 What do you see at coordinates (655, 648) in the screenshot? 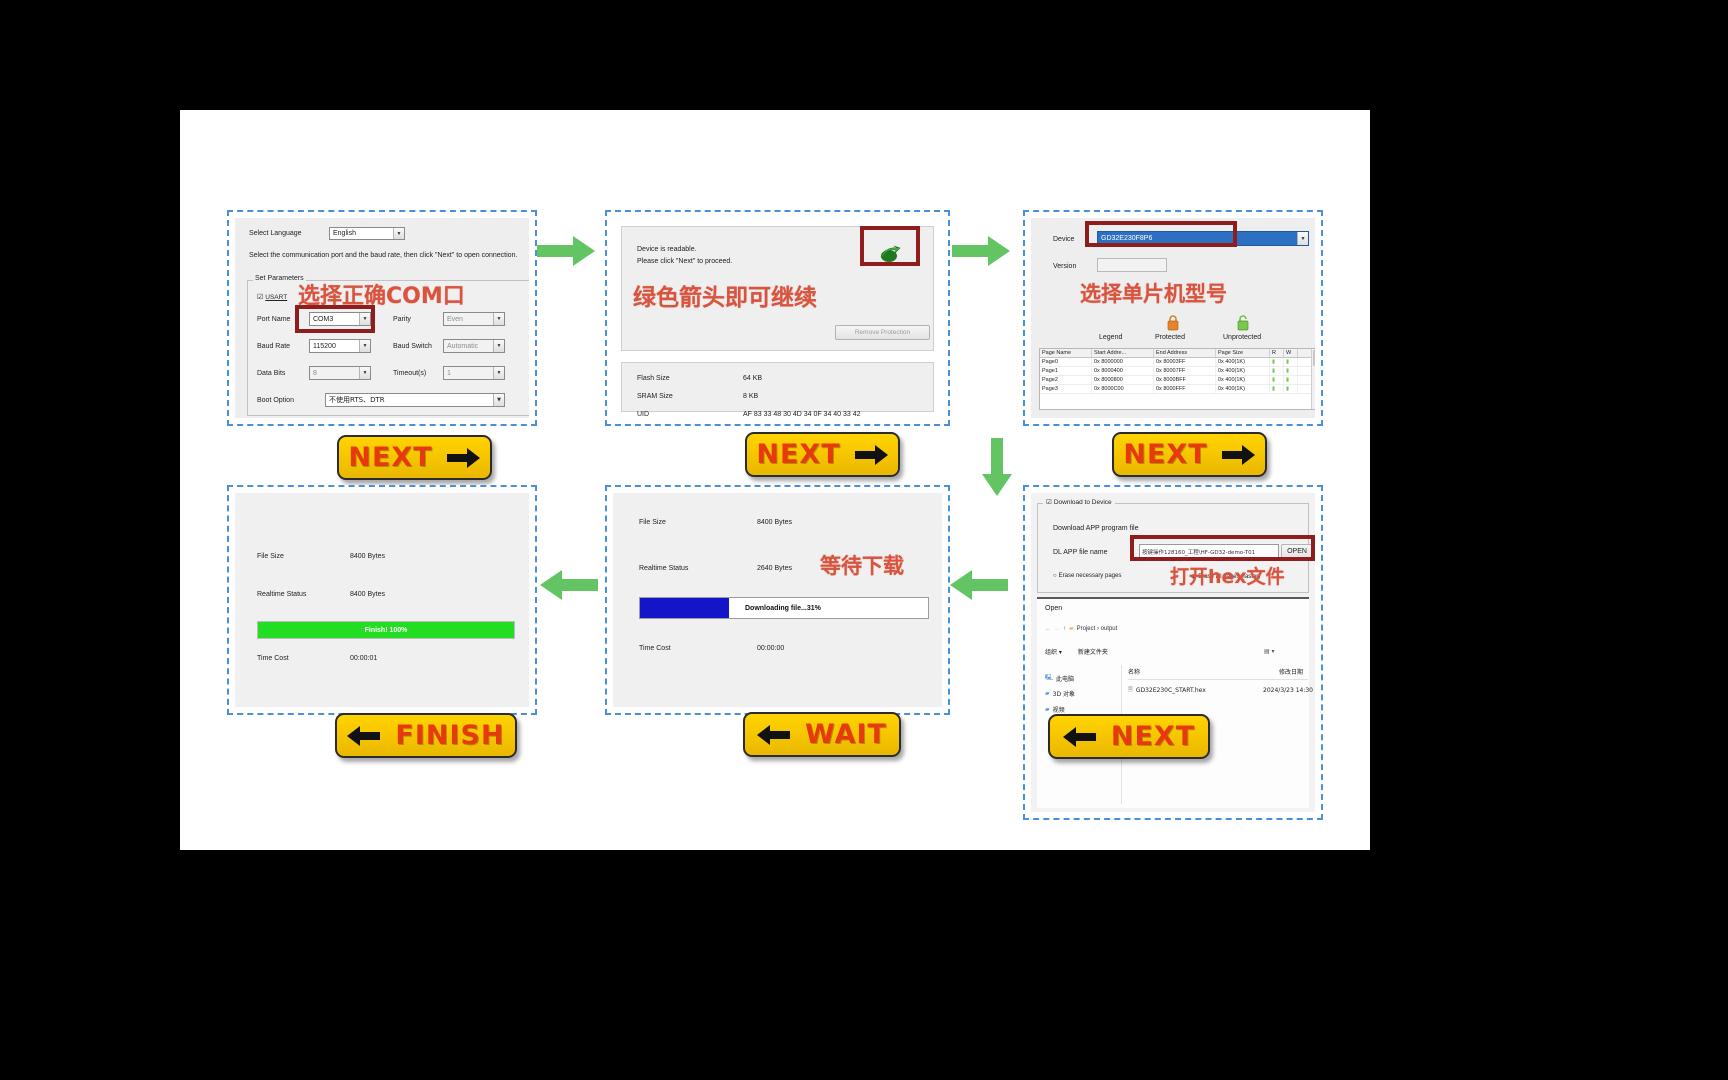
I see `time-cost-label: Time Cost` at bounding box center [655, 648].